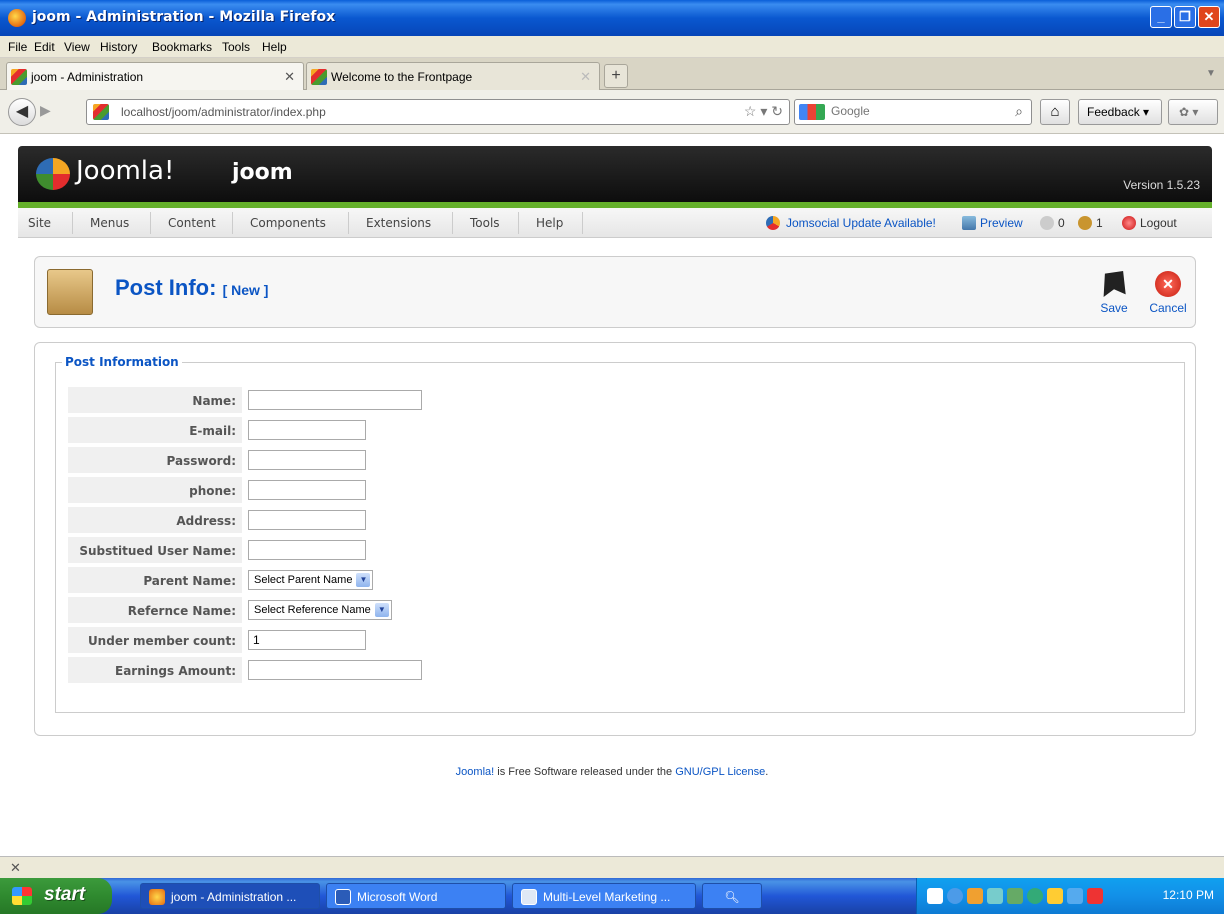  Describe the element at coordinates (1161, 185) in the screenshot. I see `version-label: Version 1.5.23` at that location.